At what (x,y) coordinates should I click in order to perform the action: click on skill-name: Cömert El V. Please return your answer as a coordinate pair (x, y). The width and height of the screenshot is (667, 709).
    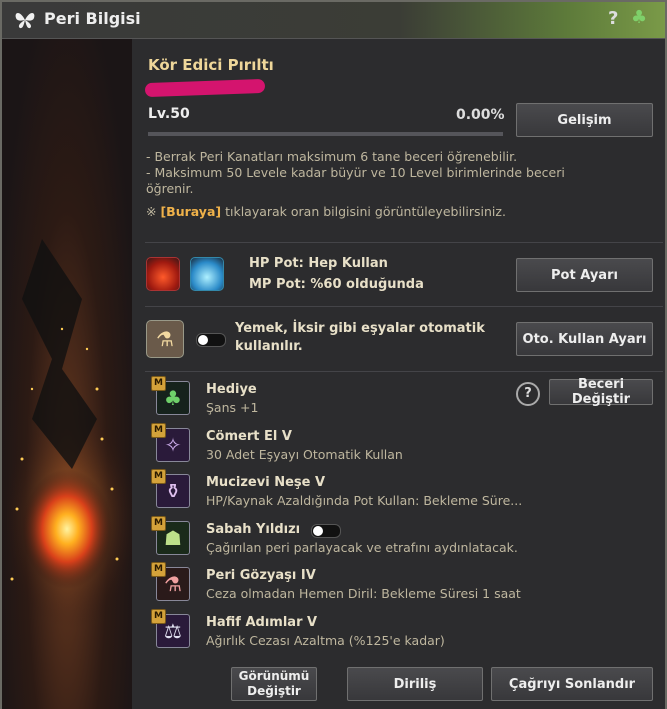
    Looking at the image, I should click on (249, 436).